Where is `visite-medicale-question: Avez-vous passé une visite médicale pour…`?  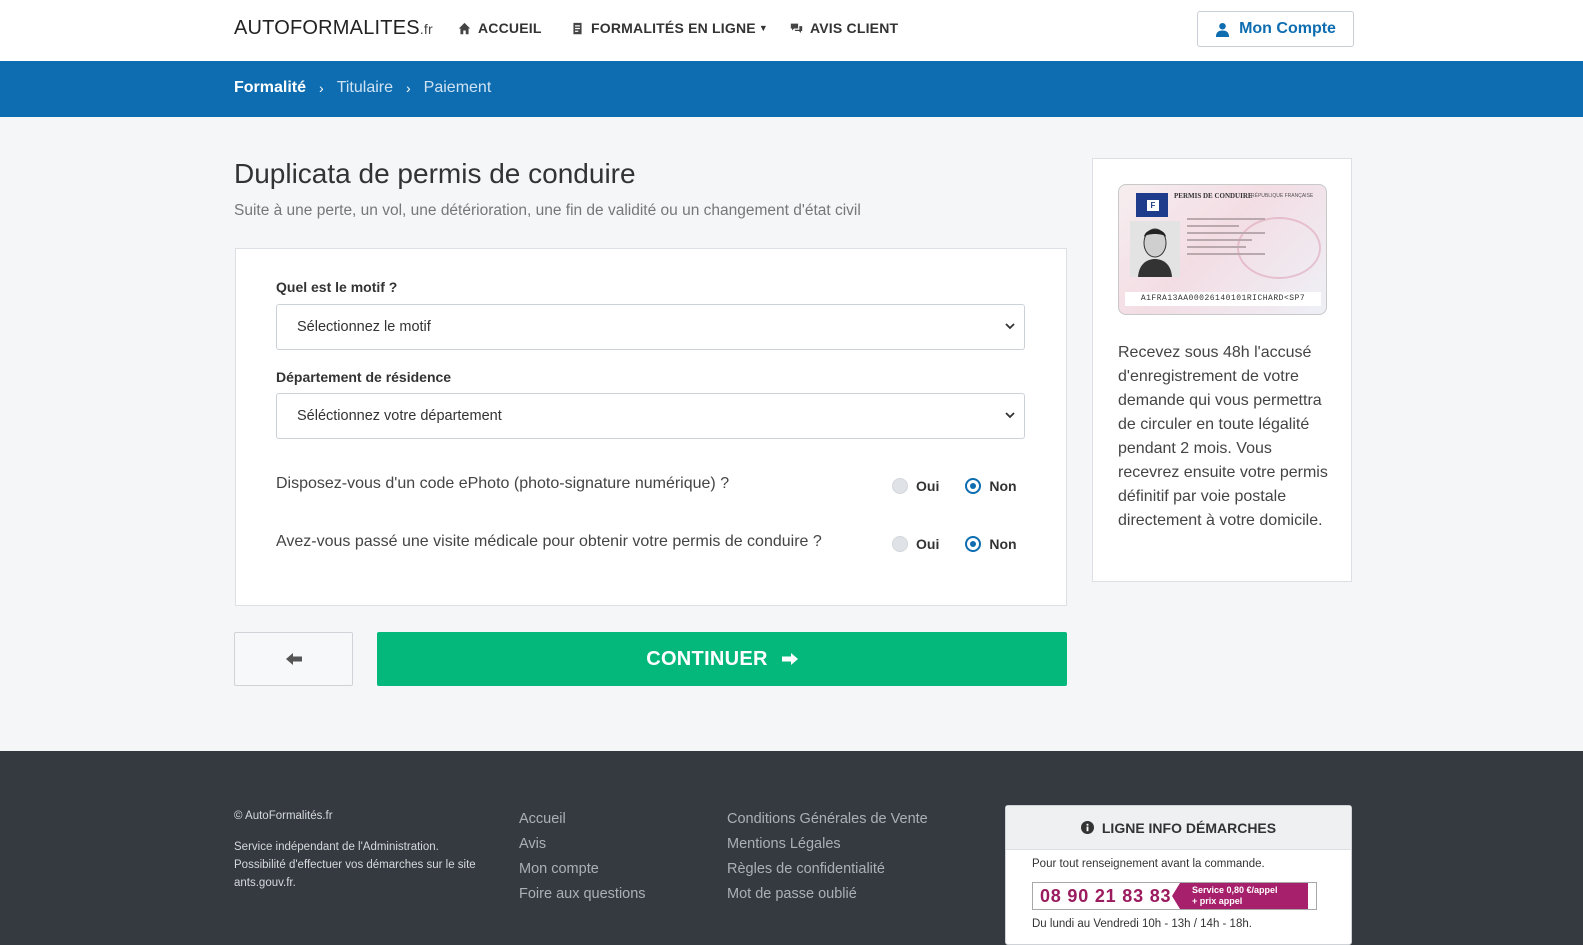
visite-medicale-question: Avez-vous passé une visite médicale pour… is located at coordinates (549, 541).